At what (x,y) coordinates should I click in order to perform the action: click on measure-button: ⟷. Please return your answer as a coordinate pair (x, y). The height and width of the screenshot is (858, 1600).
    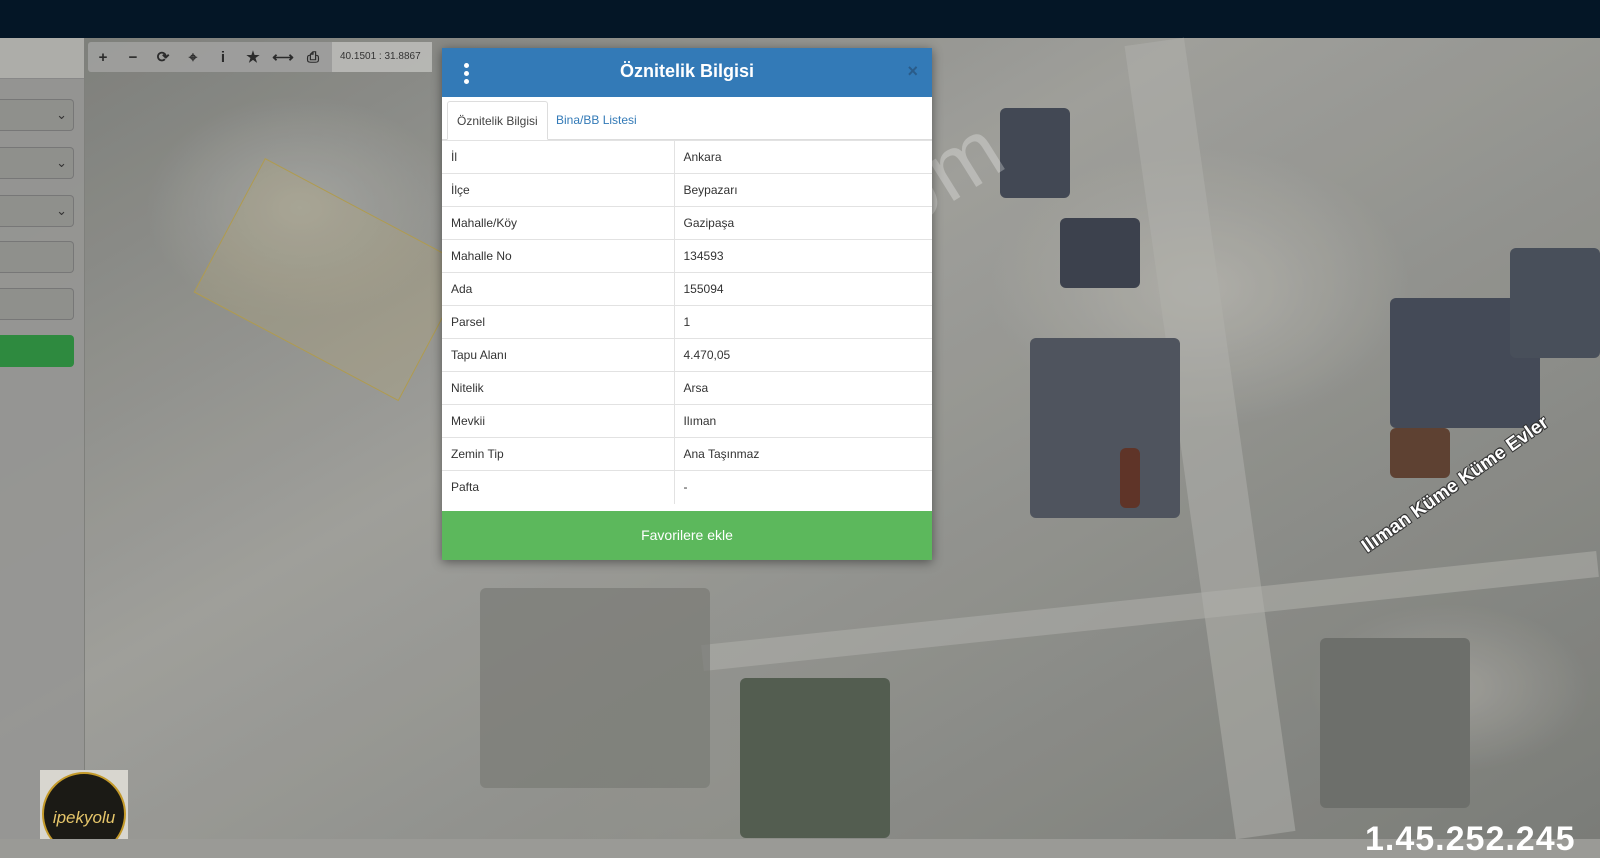
    Looking at the image, I should click on (283, 57).